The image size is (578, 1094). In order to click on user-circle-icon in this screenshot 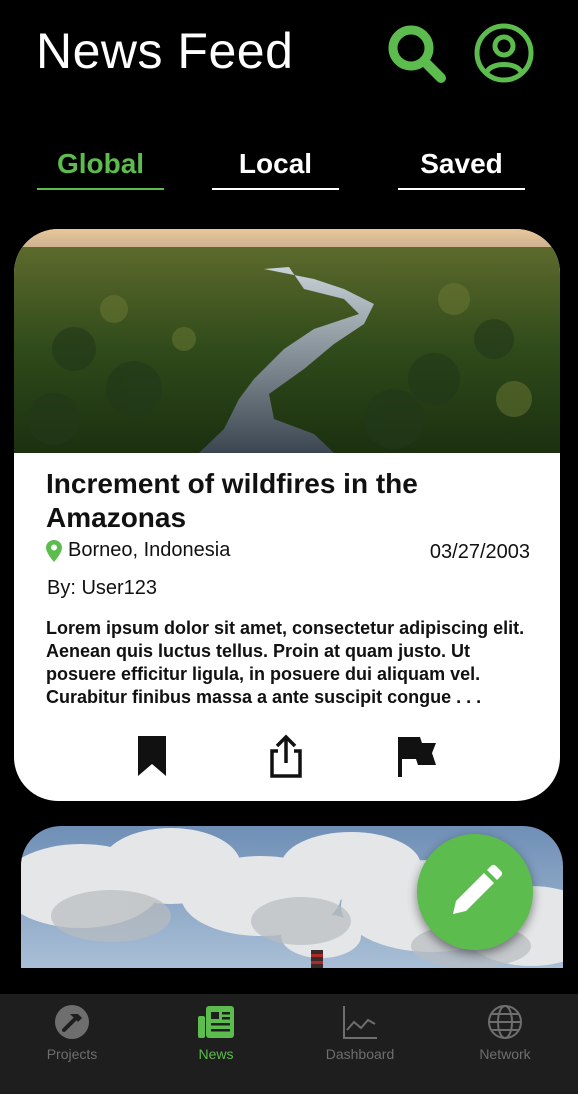, I will do `click(504, 53)`.